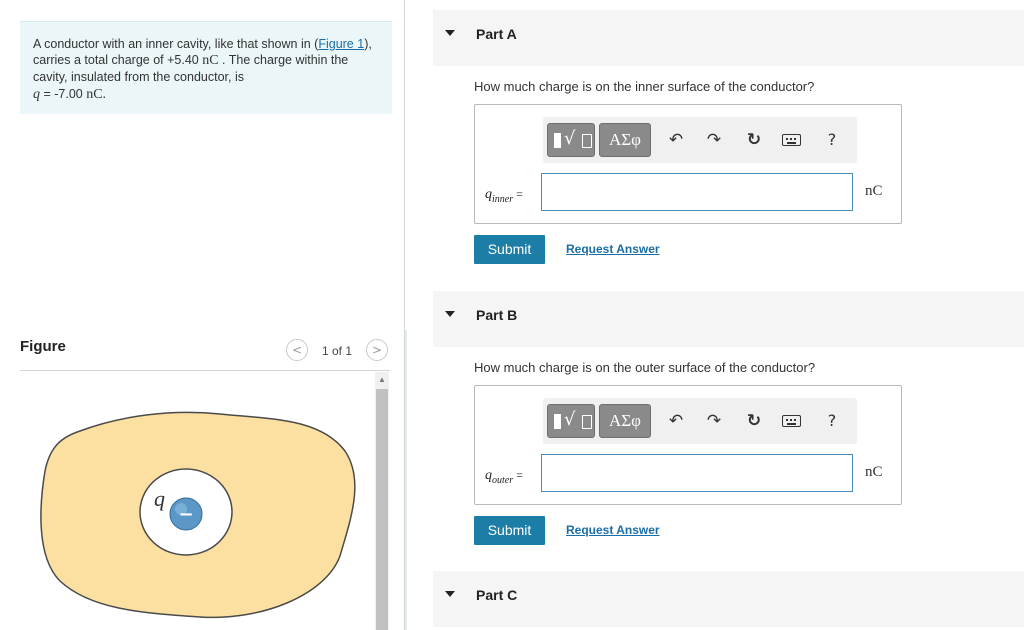 This screenshot has height=630, width=1024. What do you see at coordinates (185, 514) in the screenshot?
I see `charge-sign: −` at bounding box center [185, 514].